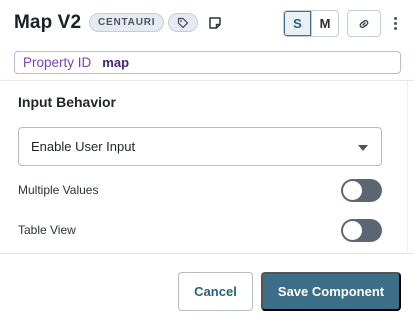 Image resolution: width=414 pixels, height=317 pixels. Describe the element at coordinates (298, 23) in the screenshot. I see `size-option-small: S` at that location.